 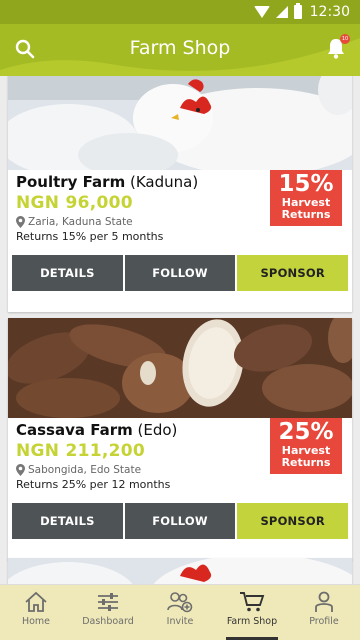 What do you see at coordinates (108, 602) in the screenshot?
I see `sliders-icon` at bounding box center [108, 602].